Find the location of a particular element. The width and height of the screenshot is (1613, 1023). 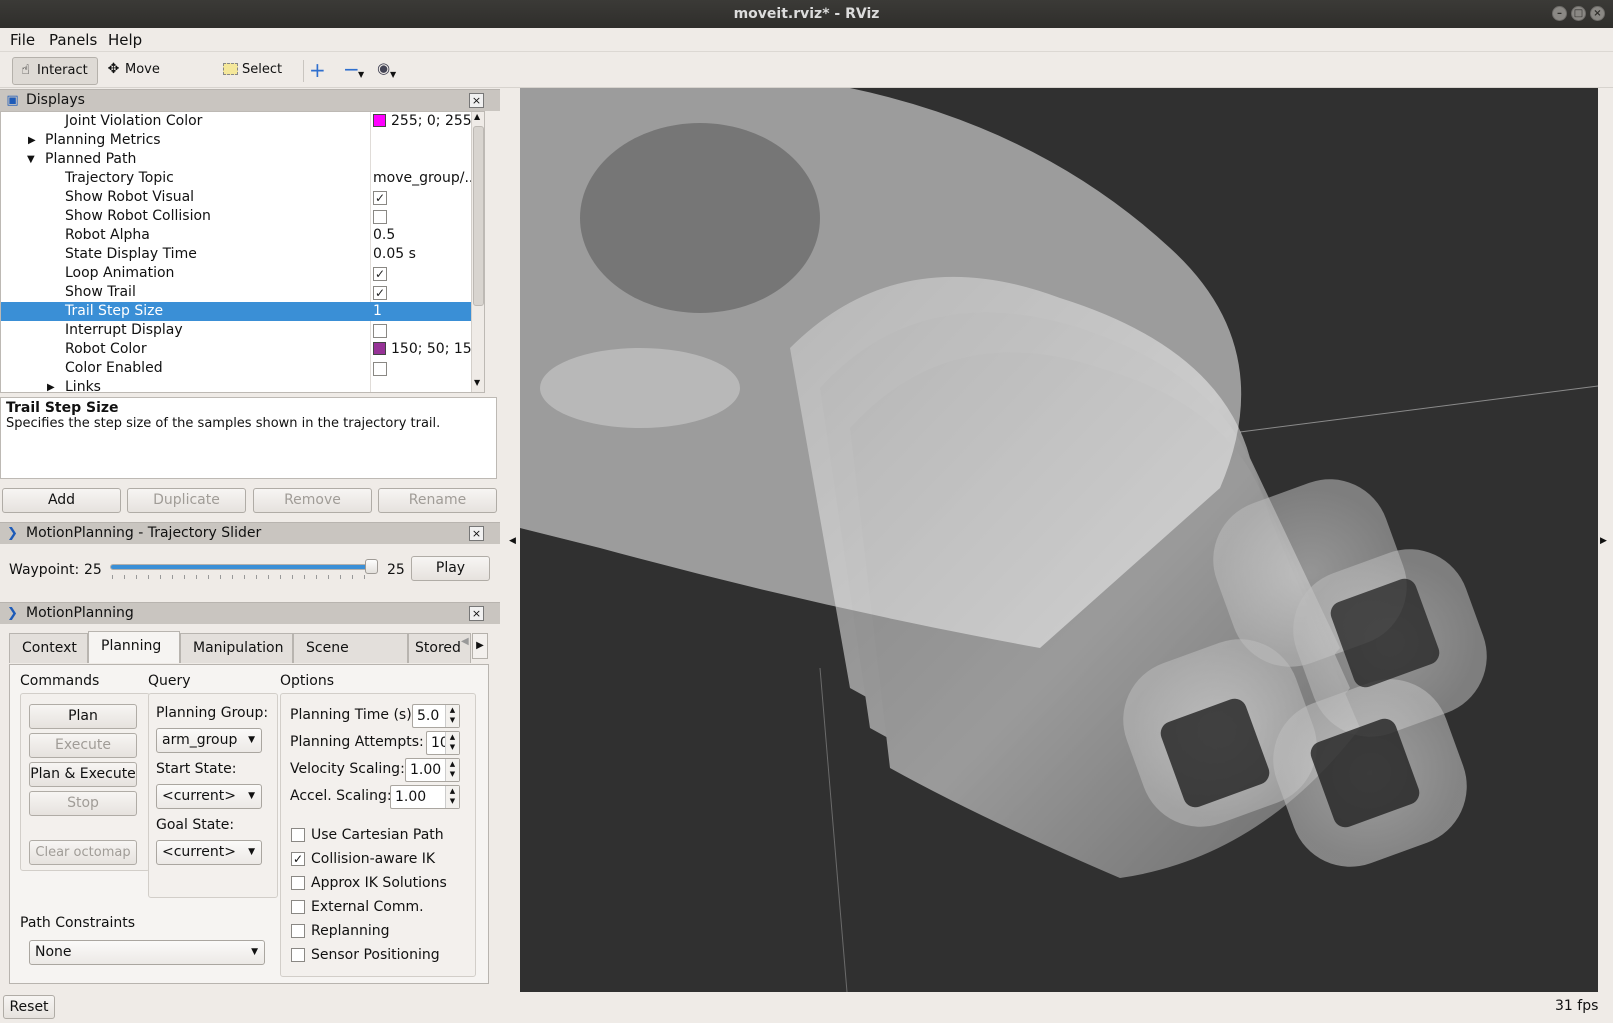

duplicate-button: Duplicate is located at coordinates (186, 500).